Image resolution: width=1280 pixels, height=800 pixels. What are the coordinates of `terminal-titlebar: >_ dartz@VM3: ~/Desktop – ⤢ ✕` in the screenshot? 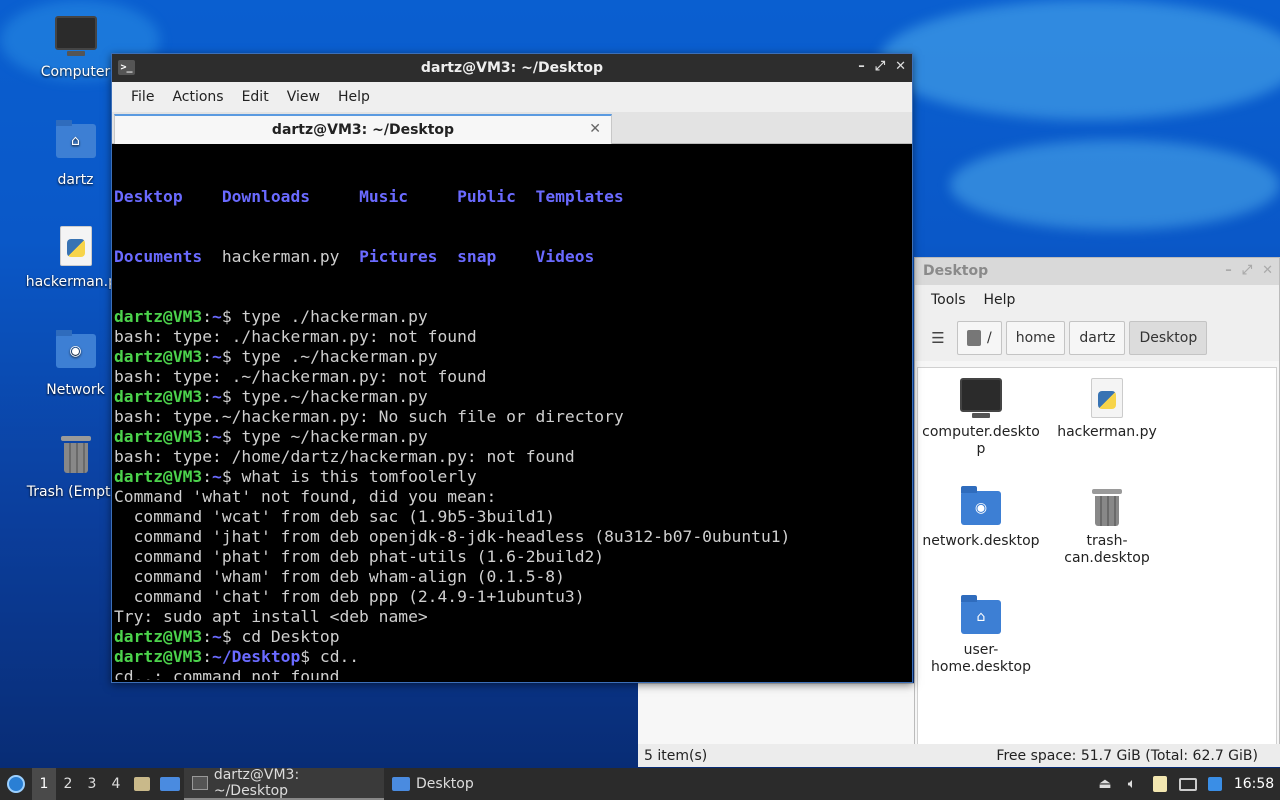 It's located at (512, 68).